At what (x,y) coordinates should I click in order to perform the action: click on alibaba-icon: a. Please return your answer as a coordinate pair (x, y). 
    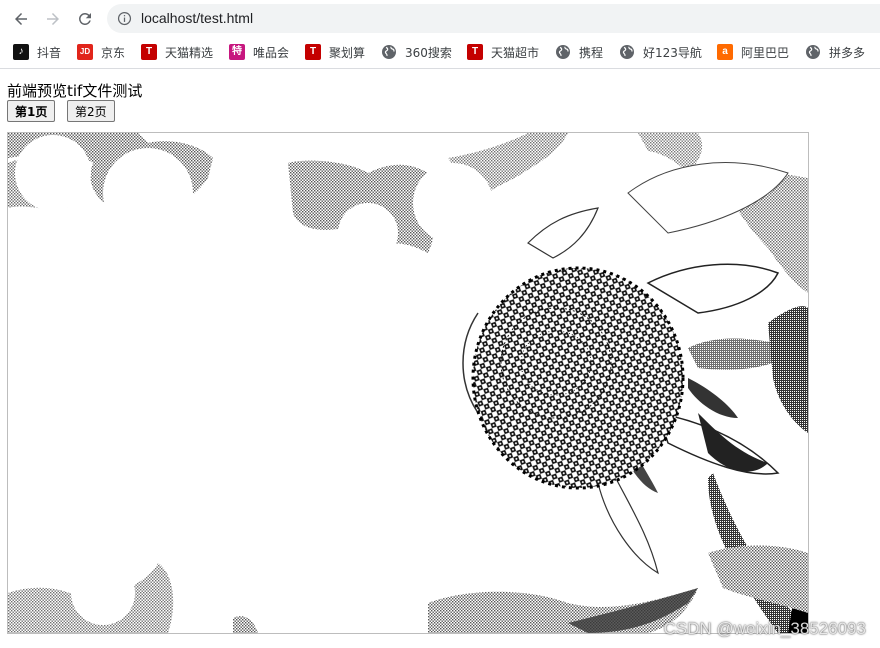
    Looking at the image, I should click on (725, 52).